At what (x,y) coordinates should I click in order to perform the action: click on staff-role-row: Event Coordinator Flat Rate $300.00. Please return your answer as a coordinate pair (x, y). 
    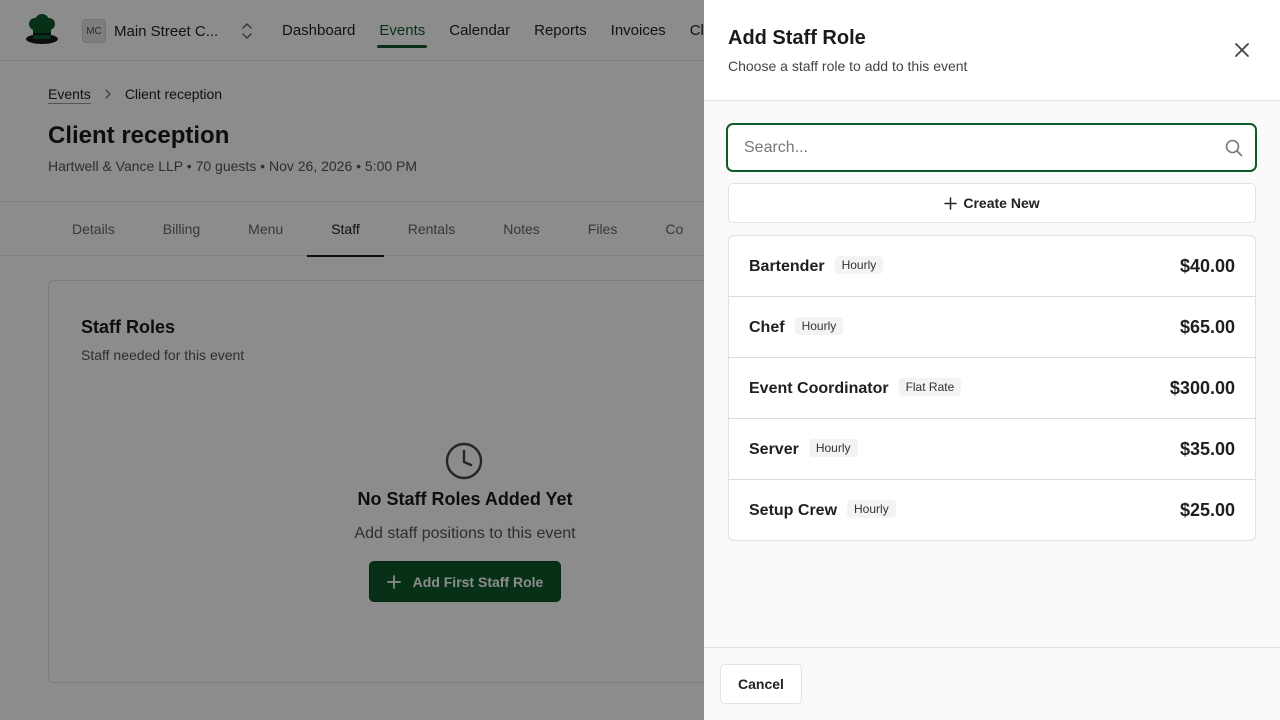
    Looking at the image, I should click on (992, 388).